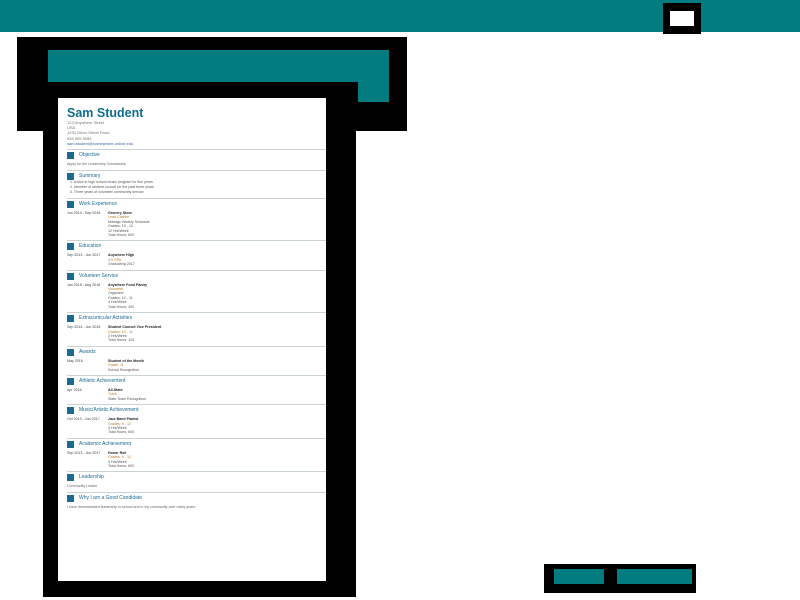  I want to click on section-heading: Volunteer Service, so click(196, 274).